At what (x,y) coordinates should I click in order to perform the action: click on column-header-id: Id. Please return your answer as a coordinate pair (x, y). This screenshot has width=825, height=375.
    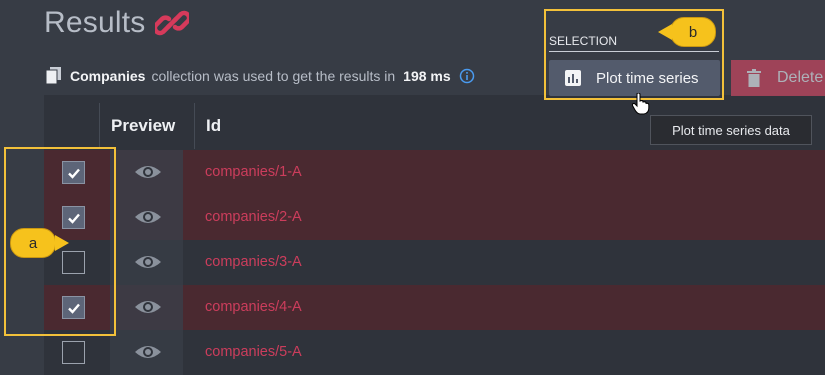
    Looking at the image, I should click on (213, 126).